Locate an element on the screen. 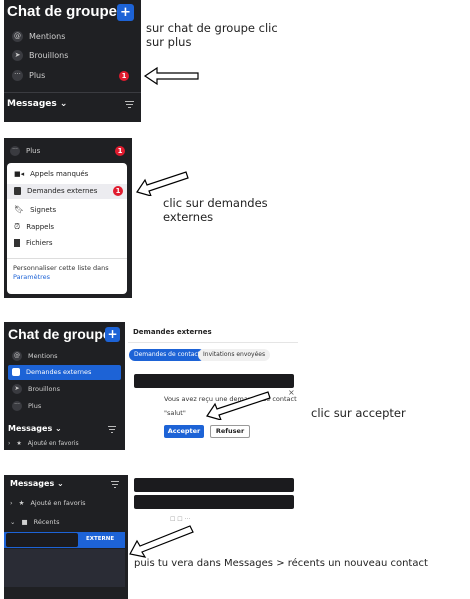 Image resolution: width=470 pixels, height=599 pixels. menu-item-label: Rappels is located at coordinates (40, 227).